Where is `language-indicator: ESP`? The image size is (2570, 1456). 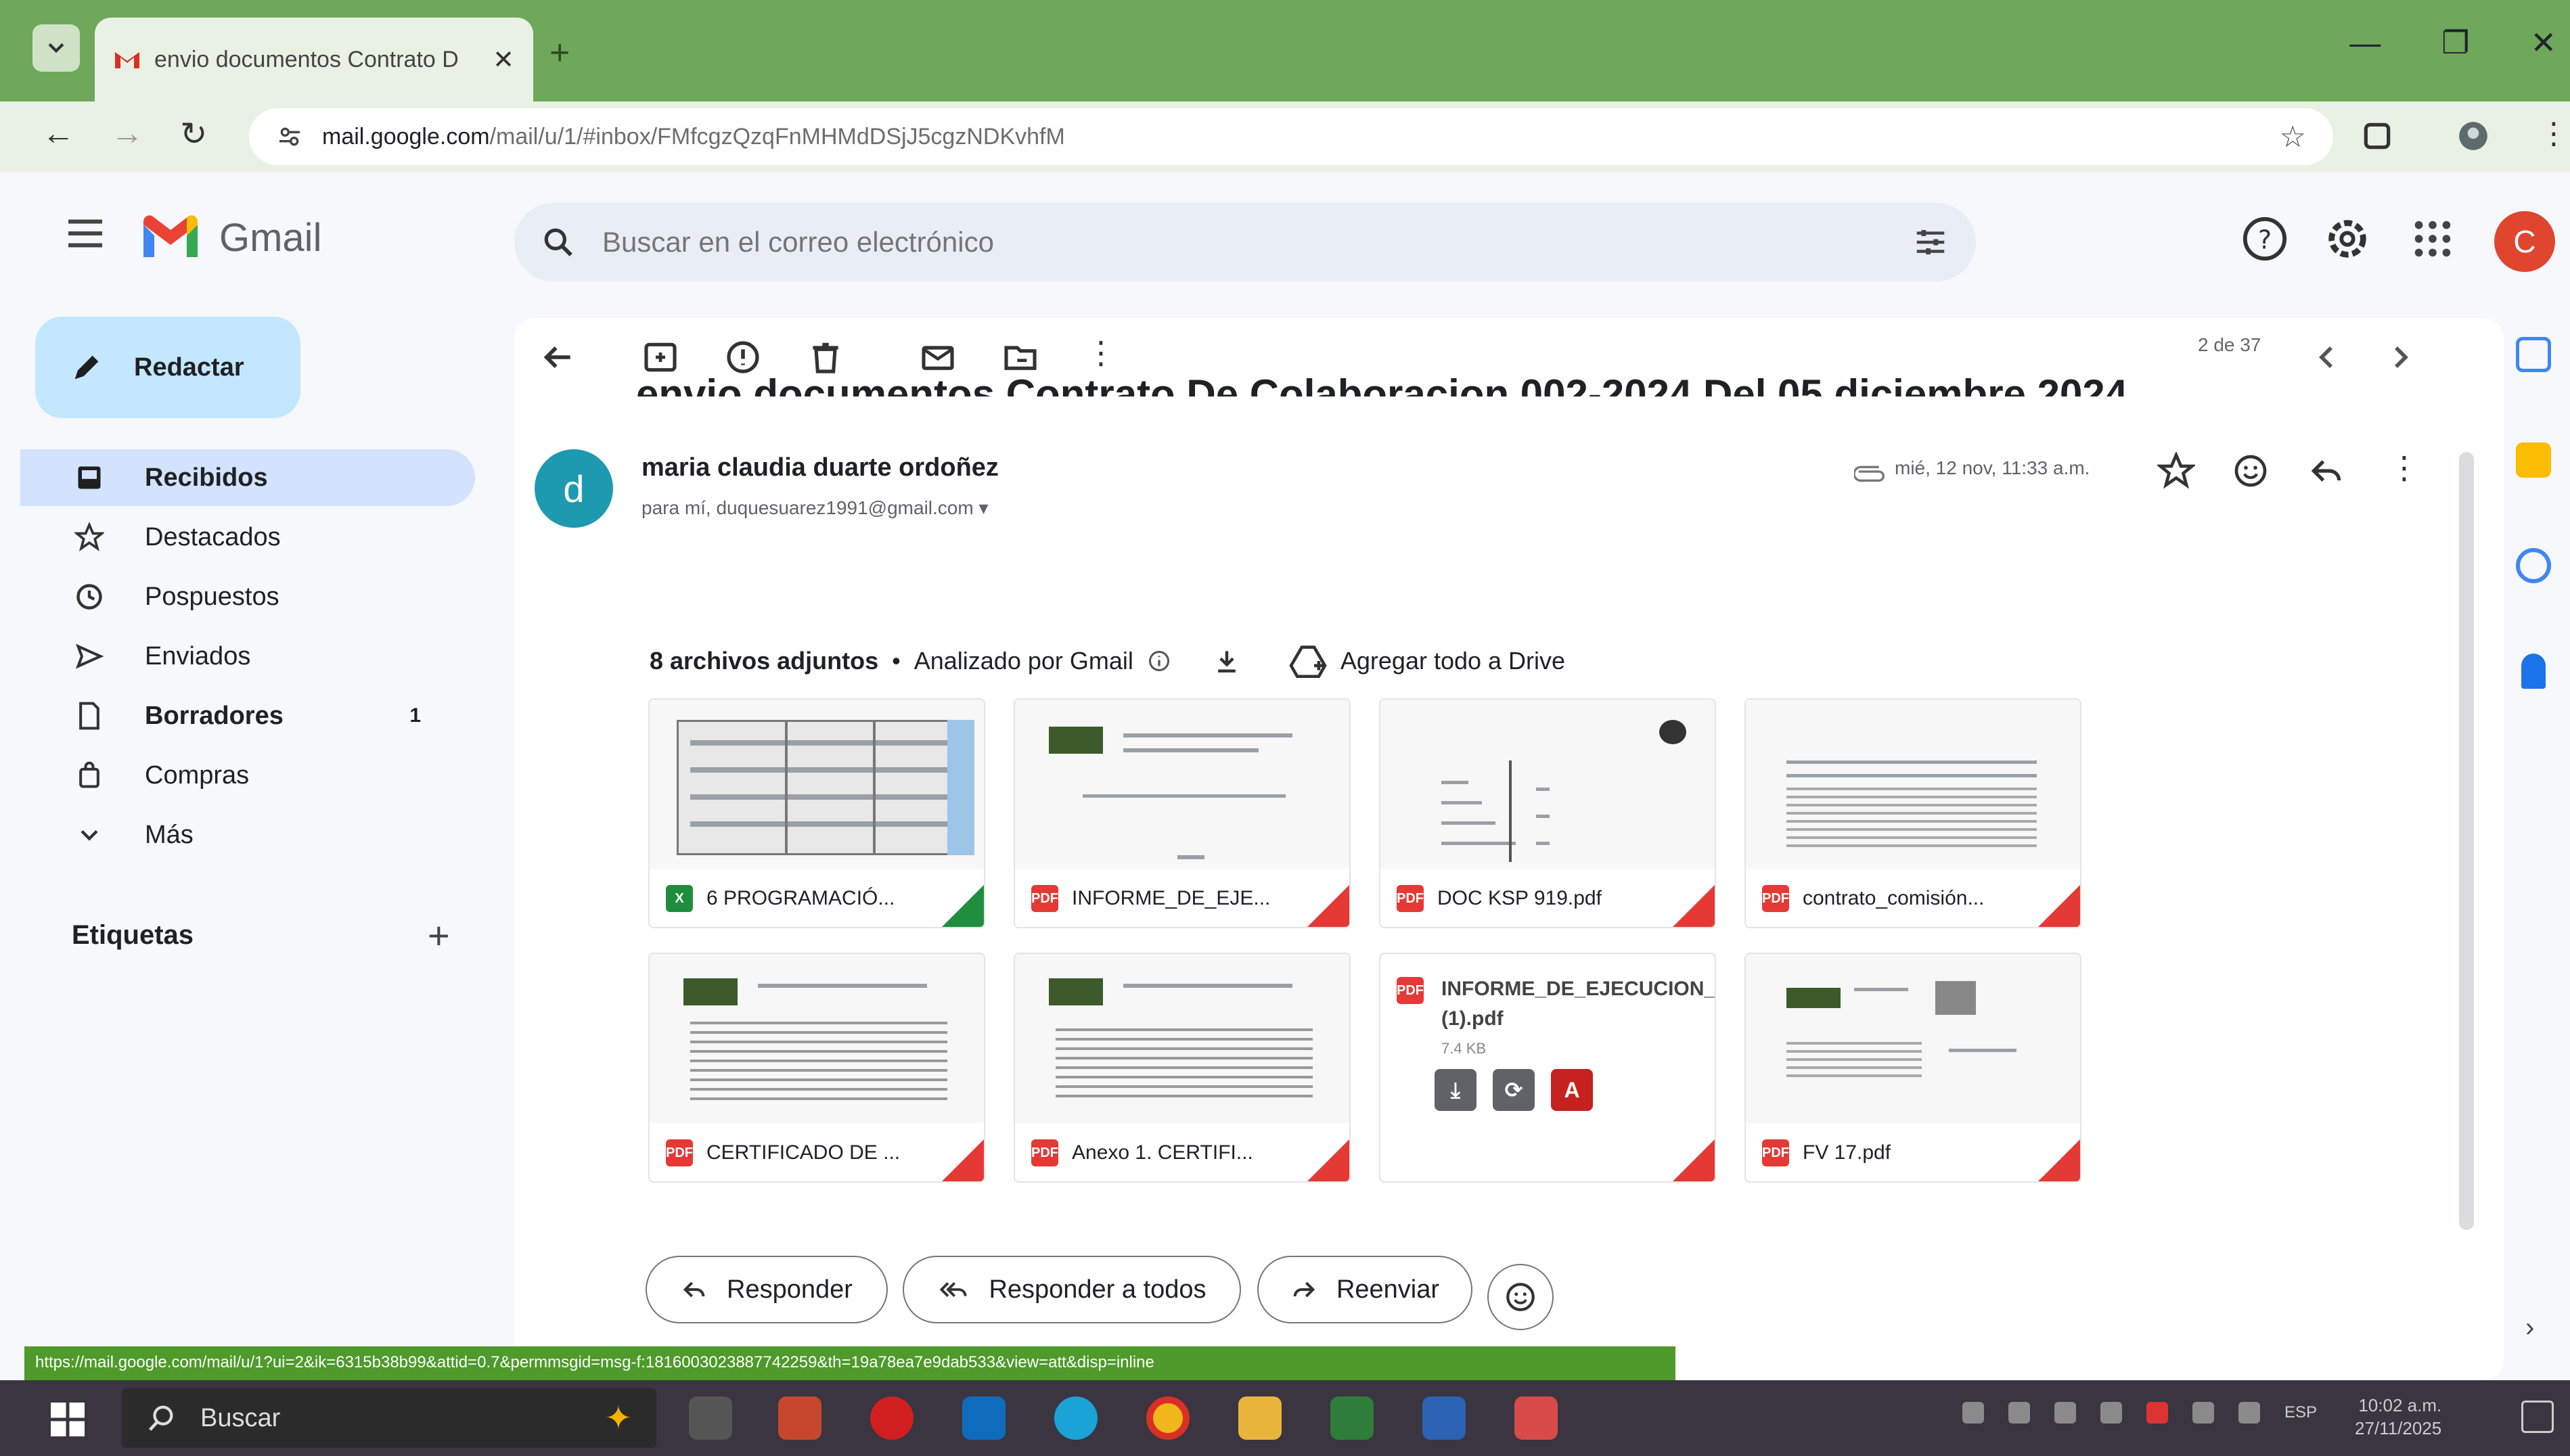 language-indicator: ESP is located at coordinates (2301, 1412).